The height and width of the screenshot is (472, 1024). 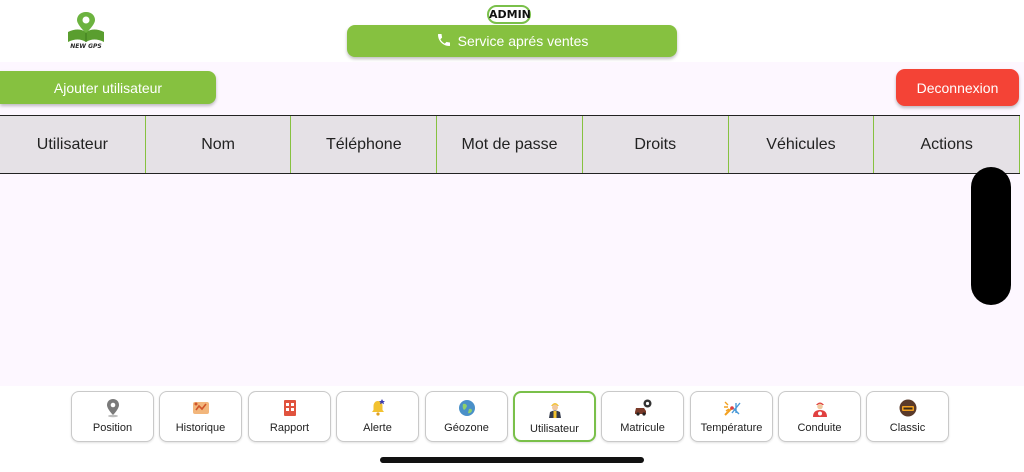 What do you see at coordinates (802, 144) in the screenshot?
I see `column-header-vehicules: Véhicules` at bounding box center [802, 144].